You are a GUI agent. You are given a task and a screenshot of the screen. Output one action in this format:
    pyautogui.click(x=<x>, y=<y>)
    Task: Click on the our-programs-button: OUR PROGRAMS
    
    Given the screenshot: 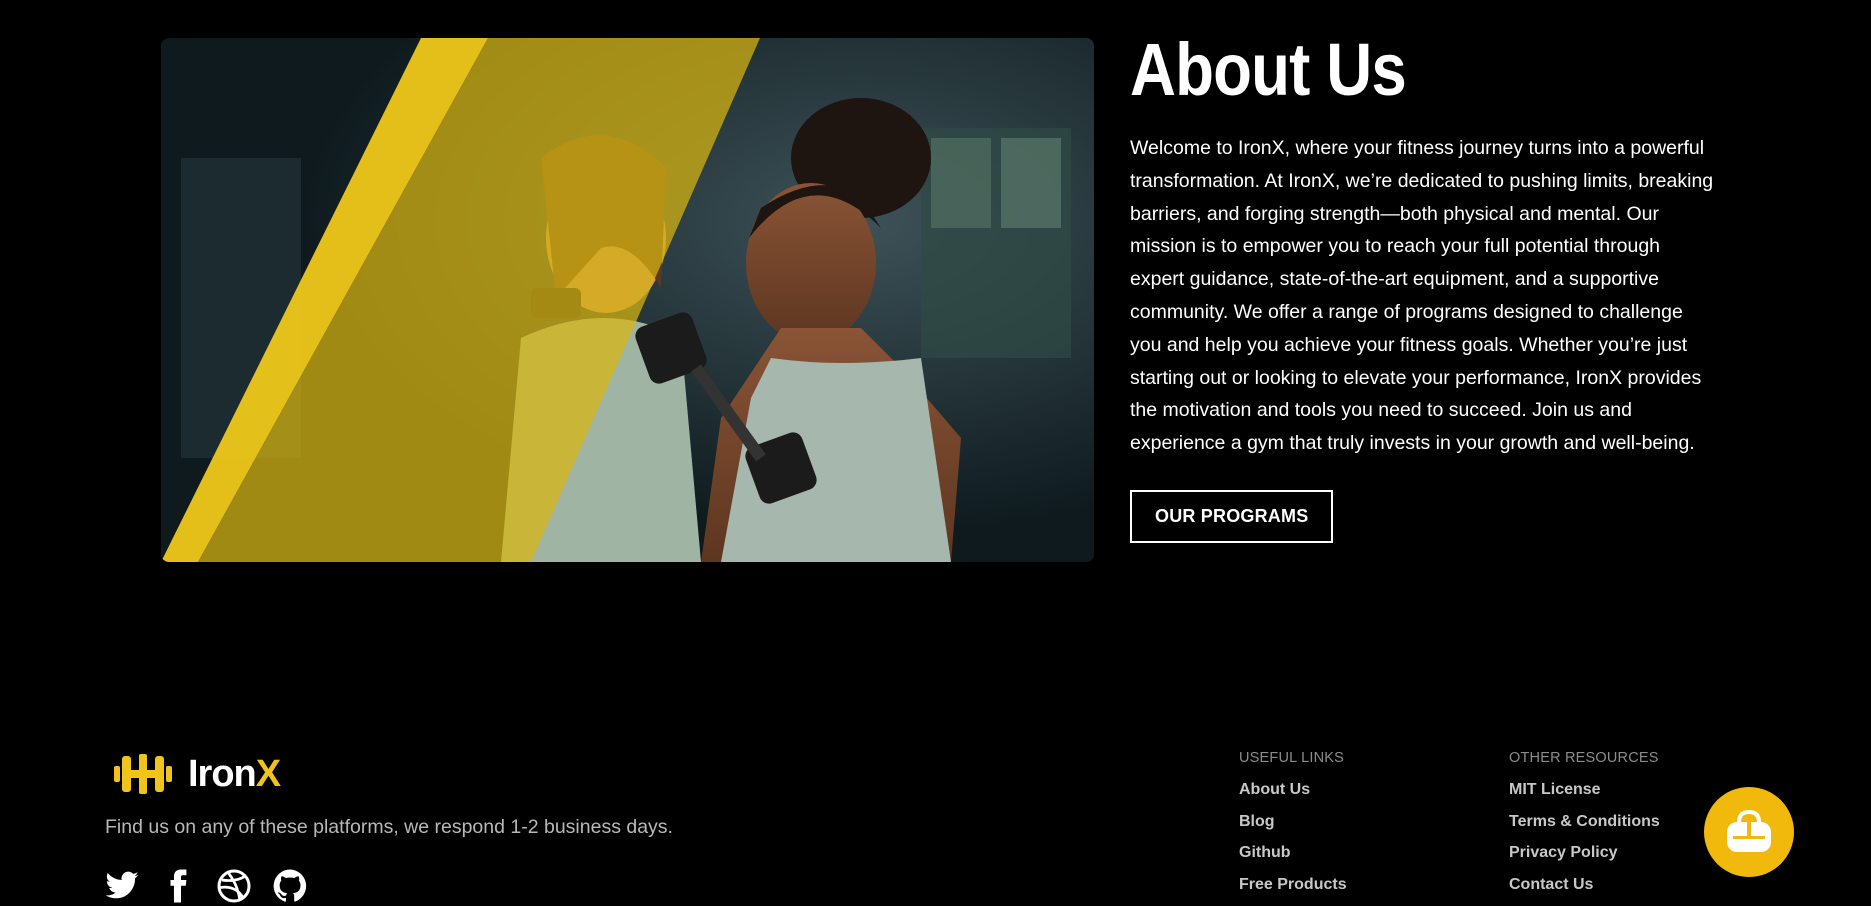 What is the action you would take?
    pyautogui.click(x=1232, y=516)
    